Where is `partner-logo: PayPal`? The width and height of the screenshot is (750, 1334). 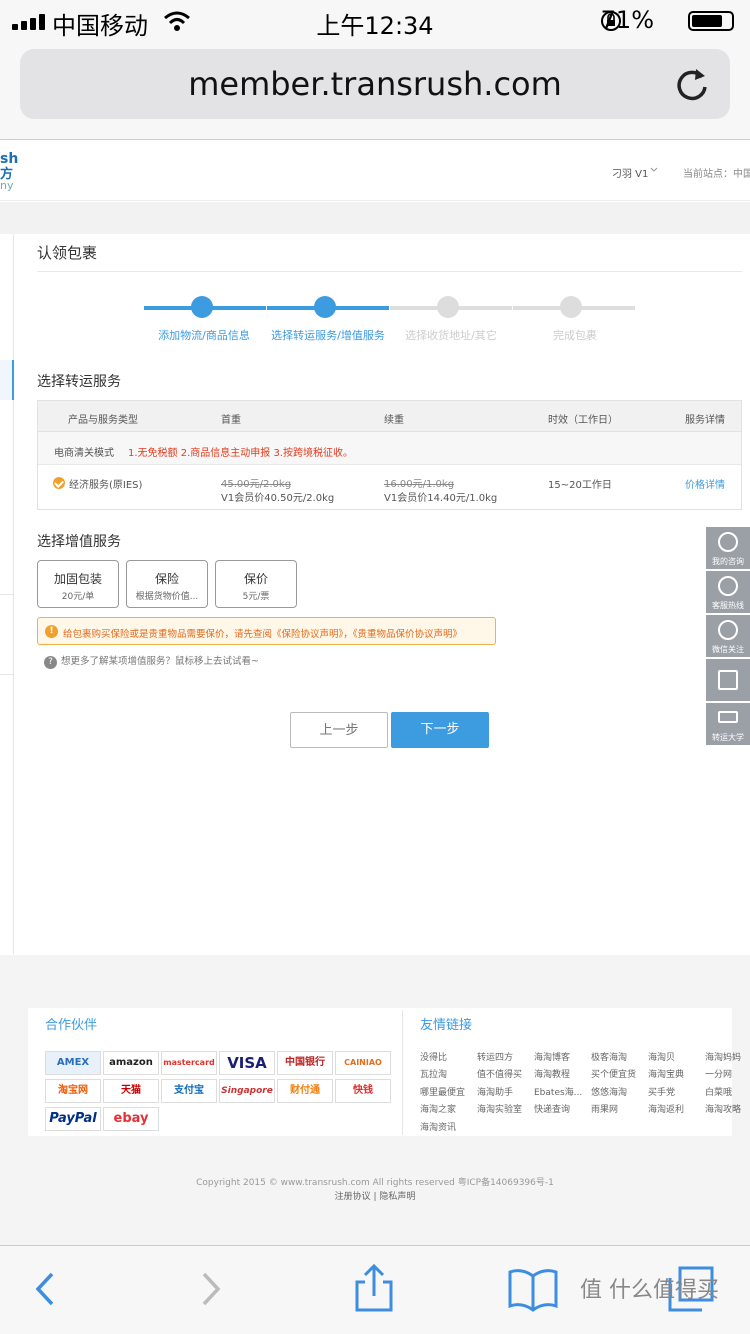
partner-logo: PayPal is located at coordinates (73, 1119).